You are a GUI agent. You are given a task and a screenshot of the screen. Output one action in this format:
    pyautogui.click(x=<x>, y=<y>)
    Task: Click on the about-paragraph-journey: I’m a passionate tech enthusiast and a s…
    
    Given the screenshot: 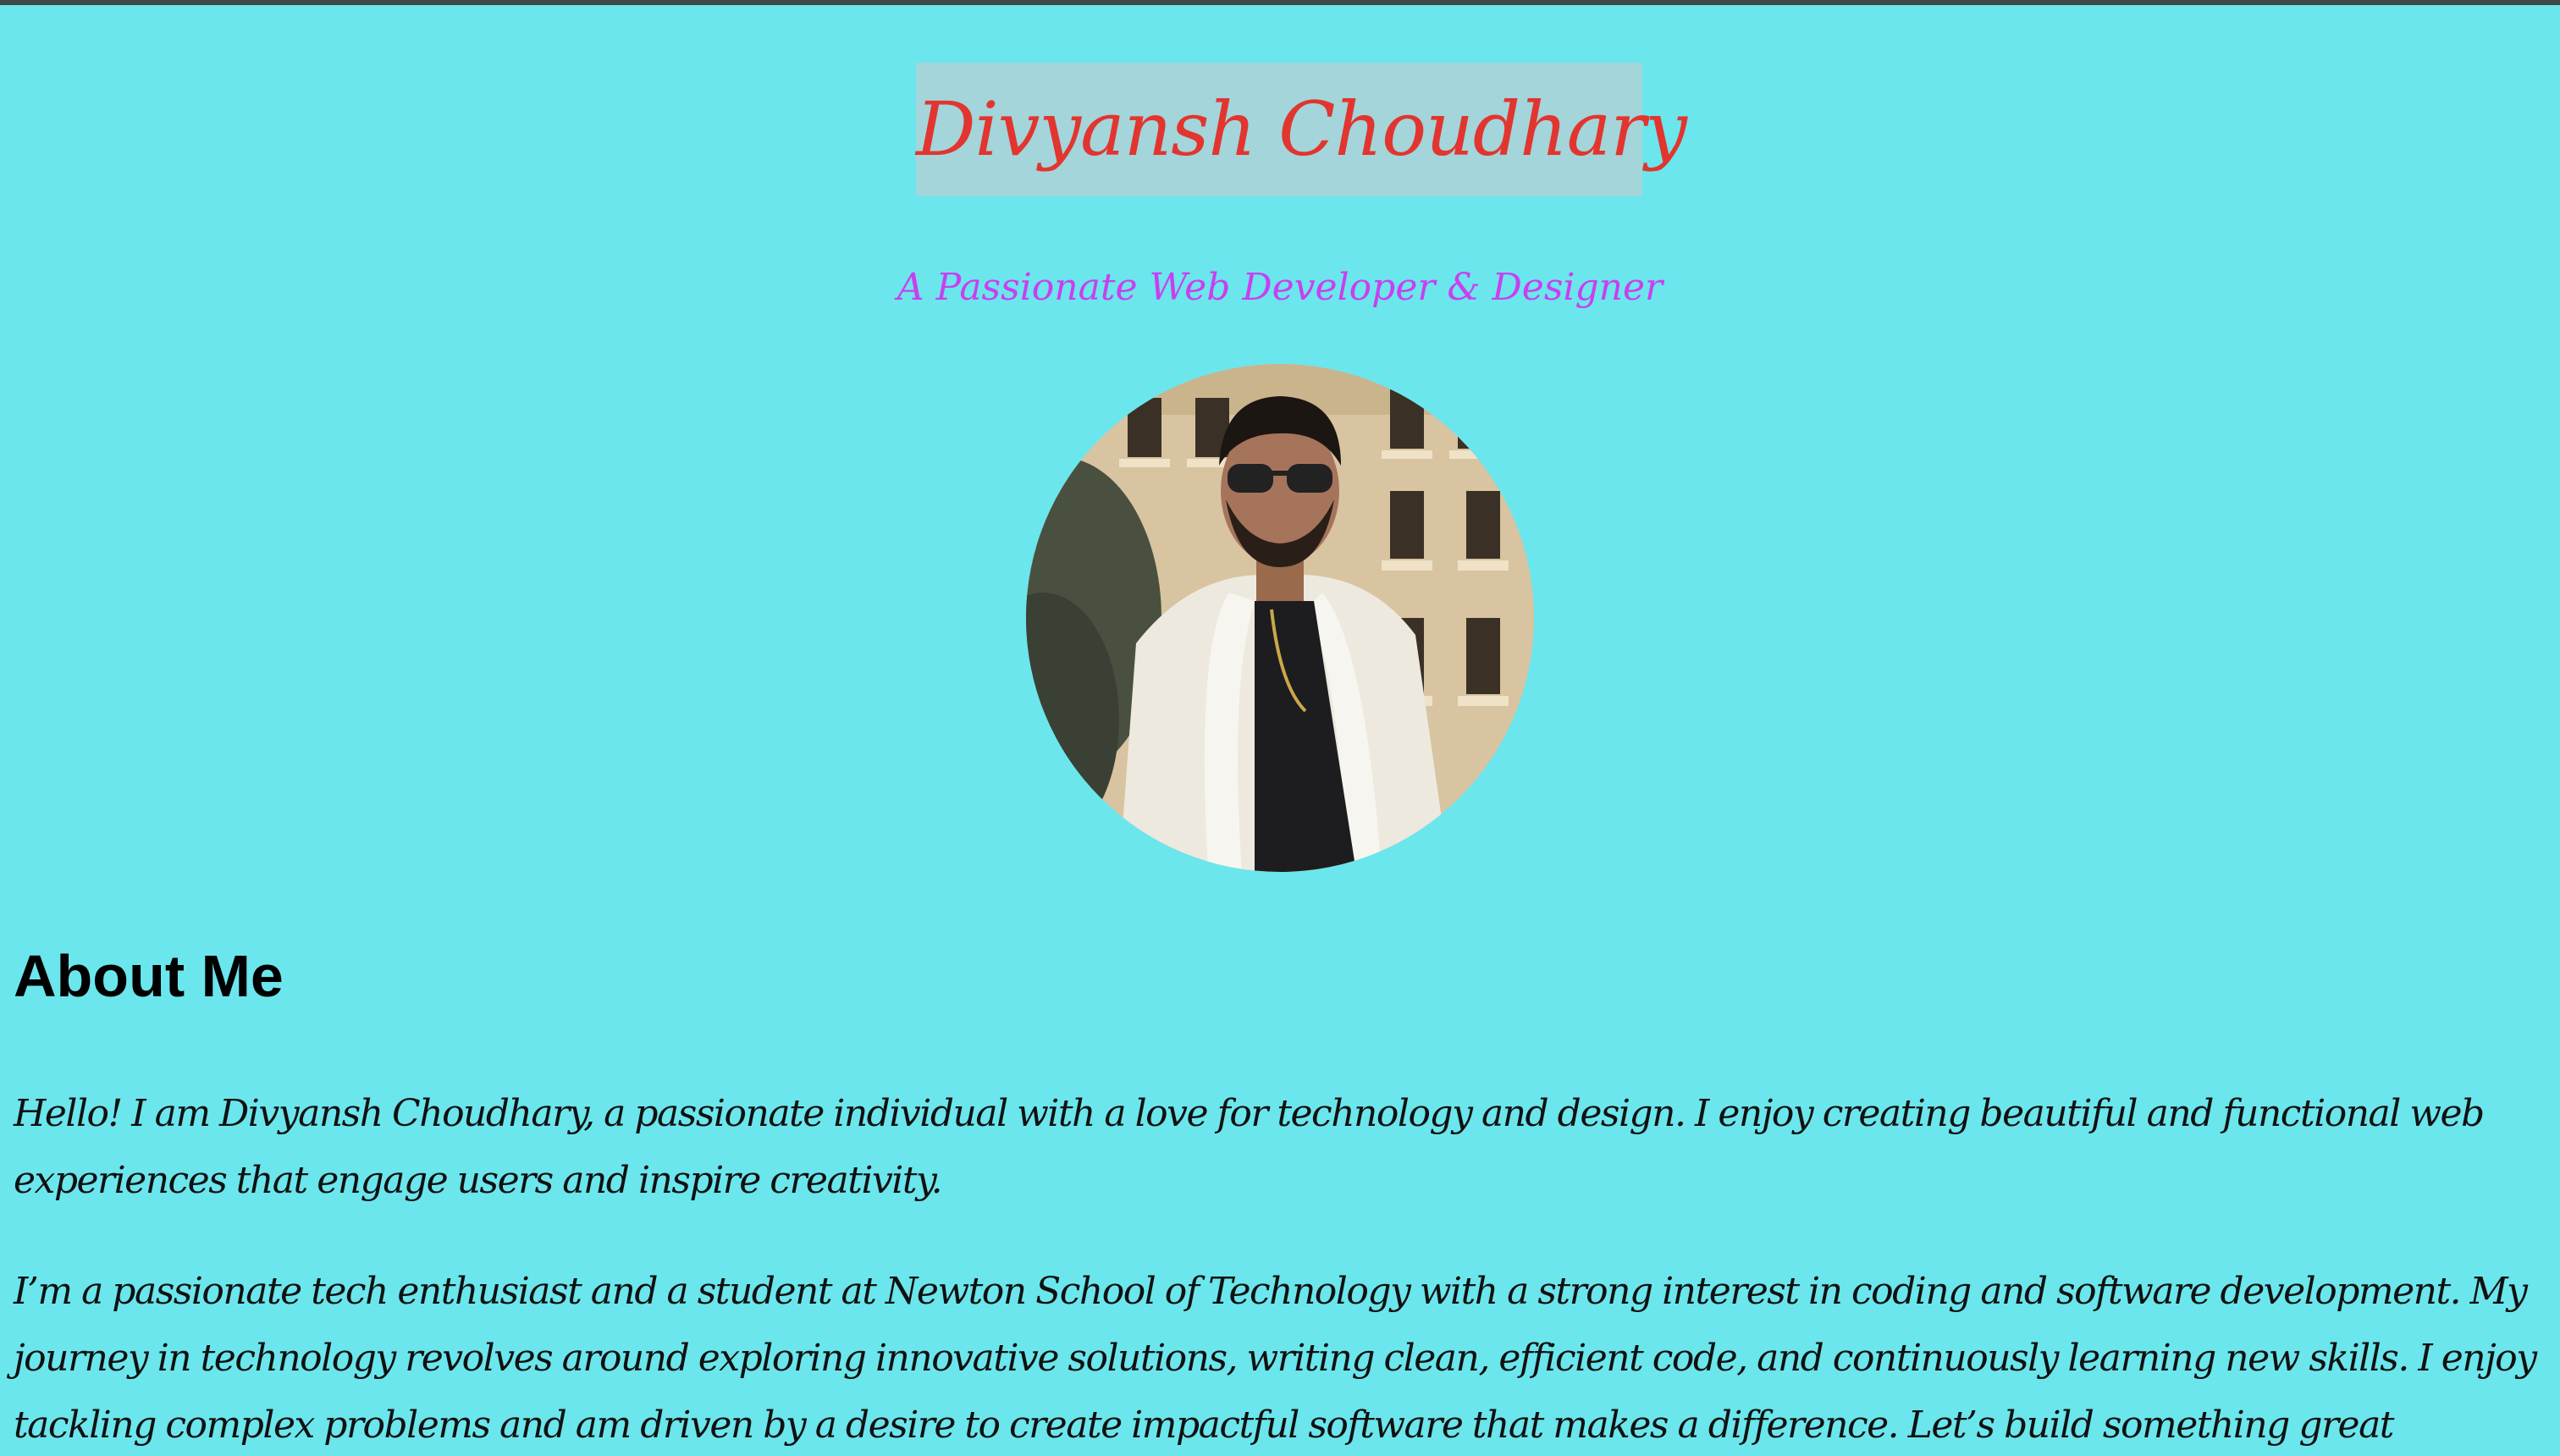 What is the action you would take?
    pyautogui.click(x=1275, y=1358)
    